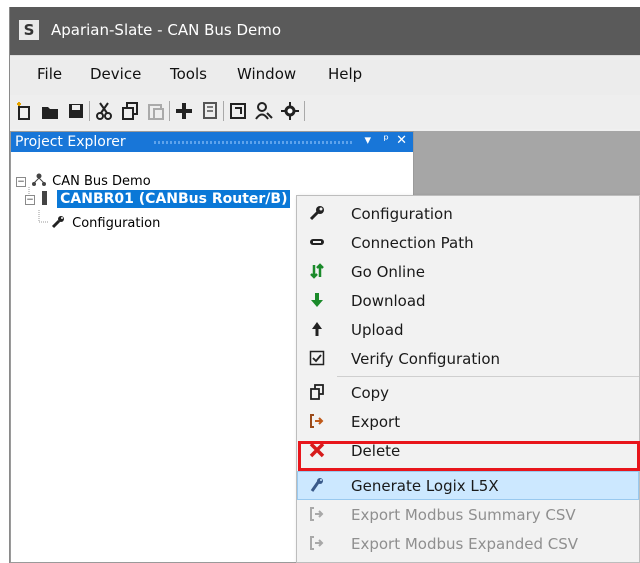  I want to click on go-online-icon, so click(317, 271).